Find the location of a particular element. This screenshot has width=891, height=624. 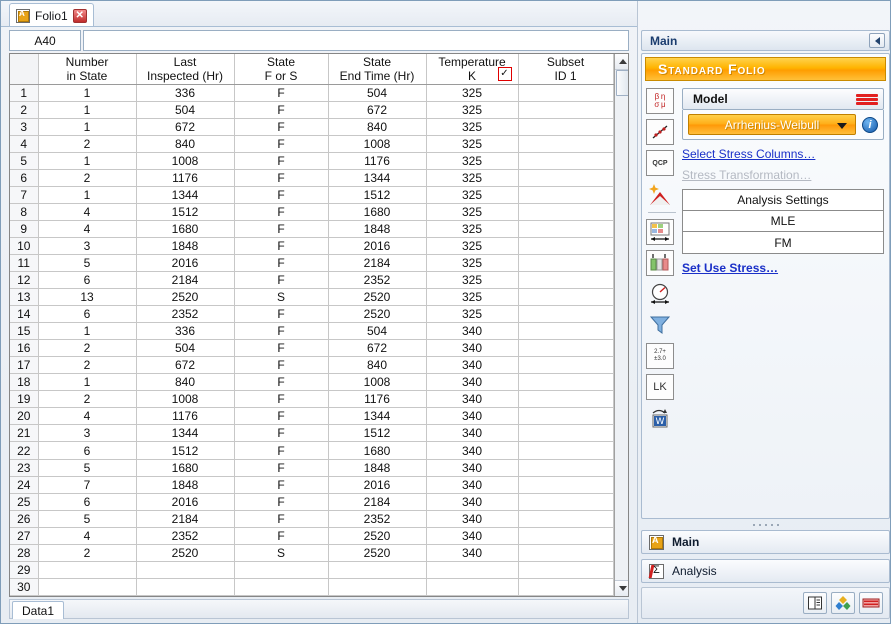

row-number-cell: 28 is located at coordinates (24, 553).